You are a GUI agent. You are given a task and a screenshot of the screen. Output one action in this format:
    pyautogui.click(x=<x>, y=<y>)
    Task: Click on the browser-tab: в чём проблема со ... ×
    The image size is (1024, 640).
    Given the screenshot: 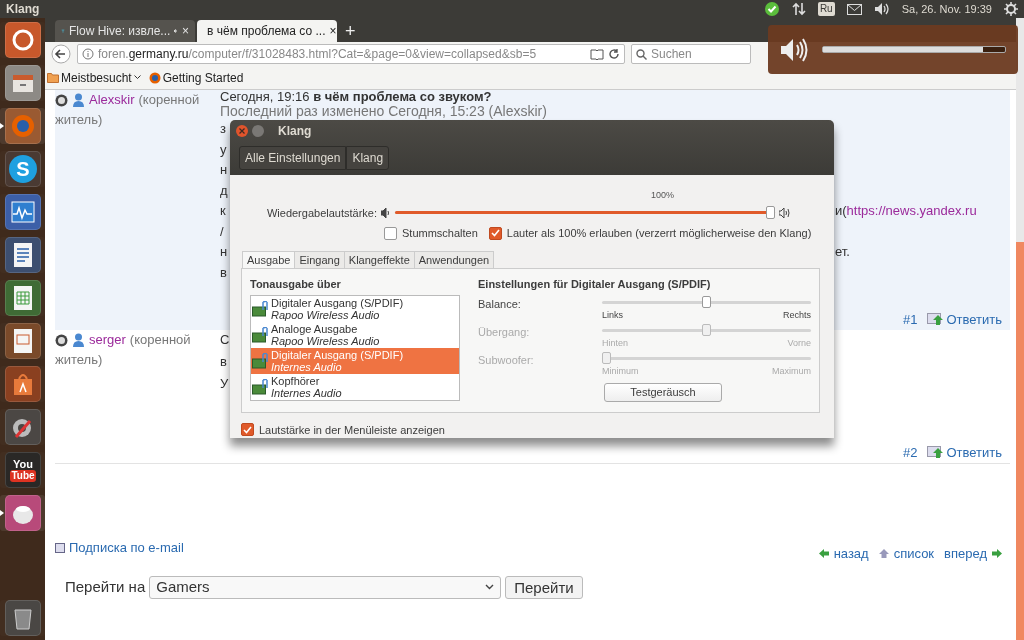 What is the action you would take?
    pyautogui.click(x=267, y=31)
    